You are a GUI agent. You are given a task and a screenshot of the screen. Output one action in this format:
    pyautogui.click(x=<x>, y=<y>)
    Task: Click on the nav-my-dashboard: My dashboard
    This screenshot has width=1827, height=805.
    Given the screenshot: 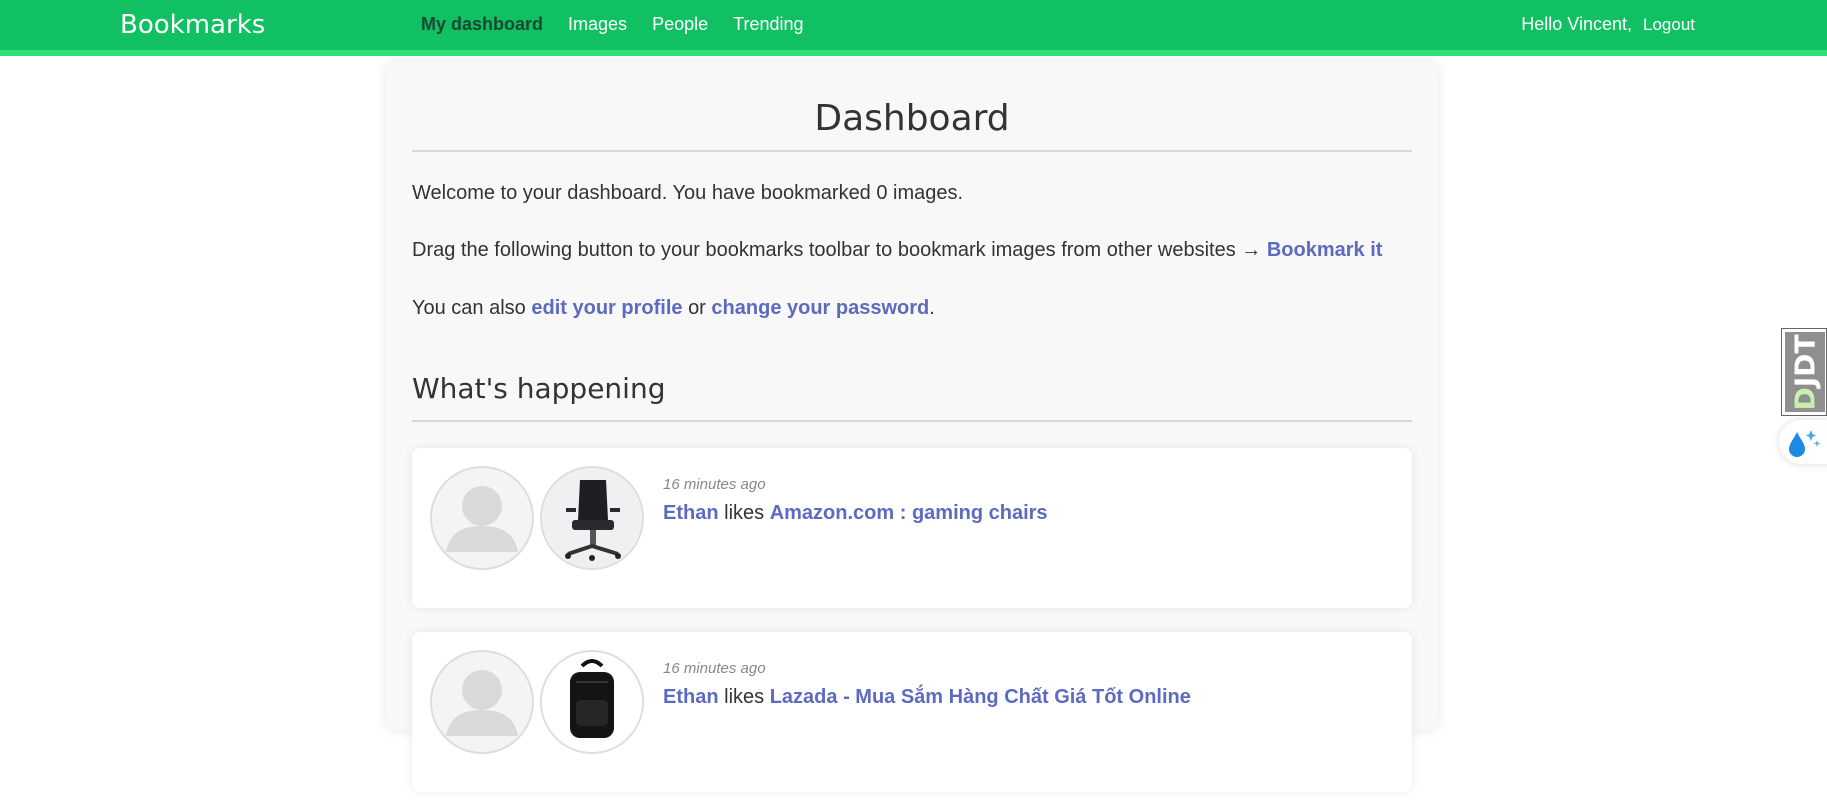 What is the action you would take?
    pyautogui.click(x=482, y=24)
    